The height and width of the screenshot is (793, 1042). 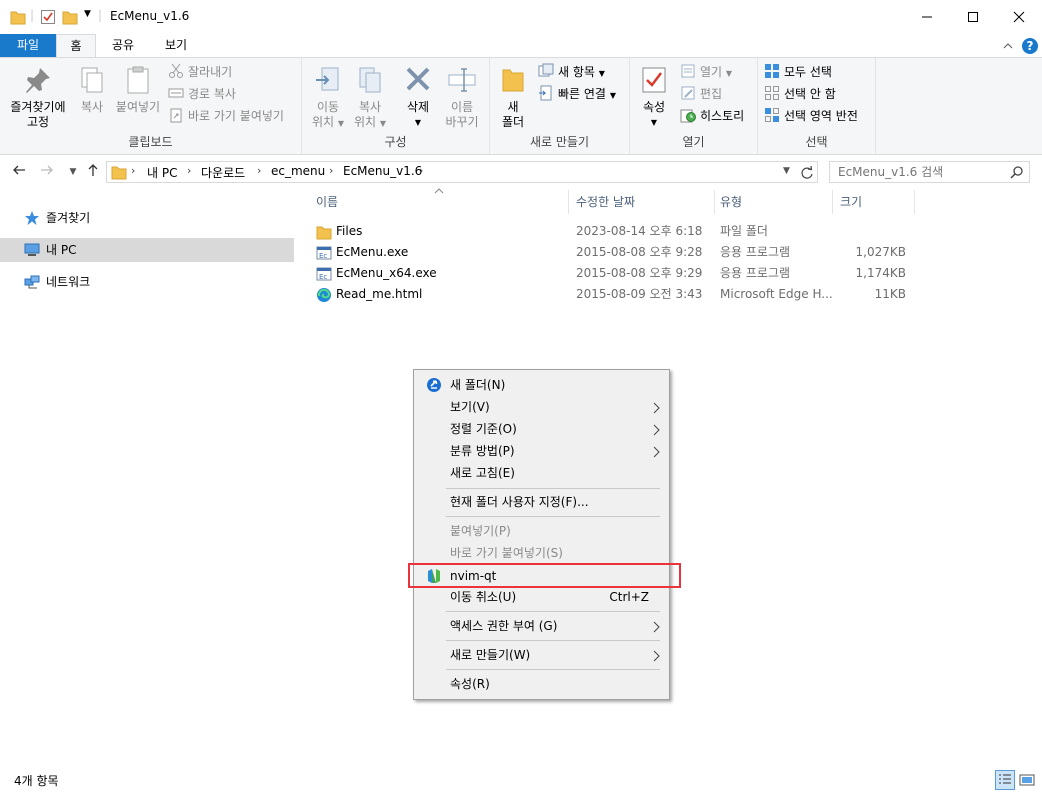 I want to click on open-button: 열기 ▼, so click(x=706, y=72).